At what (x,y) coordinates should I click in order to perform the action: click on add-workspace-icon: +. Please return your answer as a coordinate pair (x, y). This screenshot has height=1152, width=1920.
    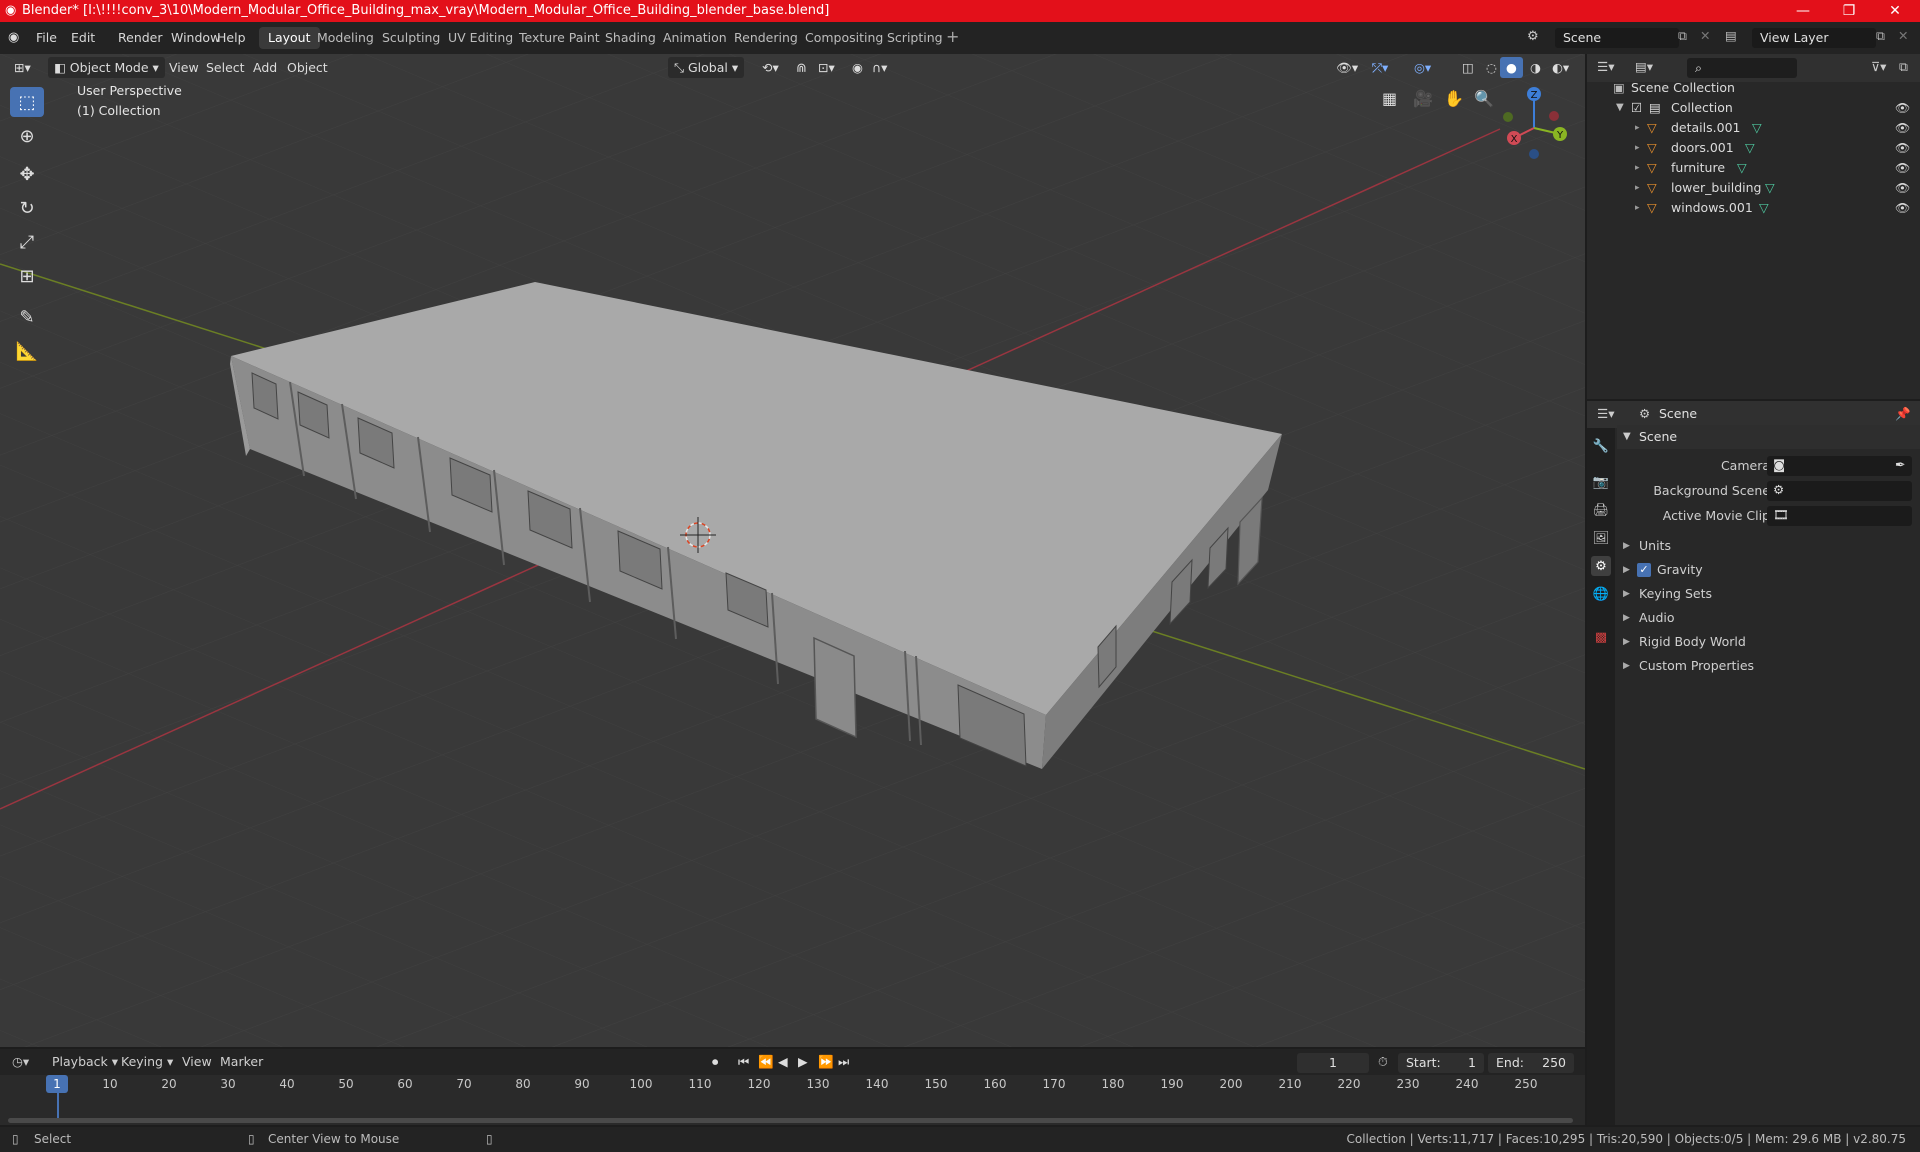
    Looking at the image, I should click on (952, 36).